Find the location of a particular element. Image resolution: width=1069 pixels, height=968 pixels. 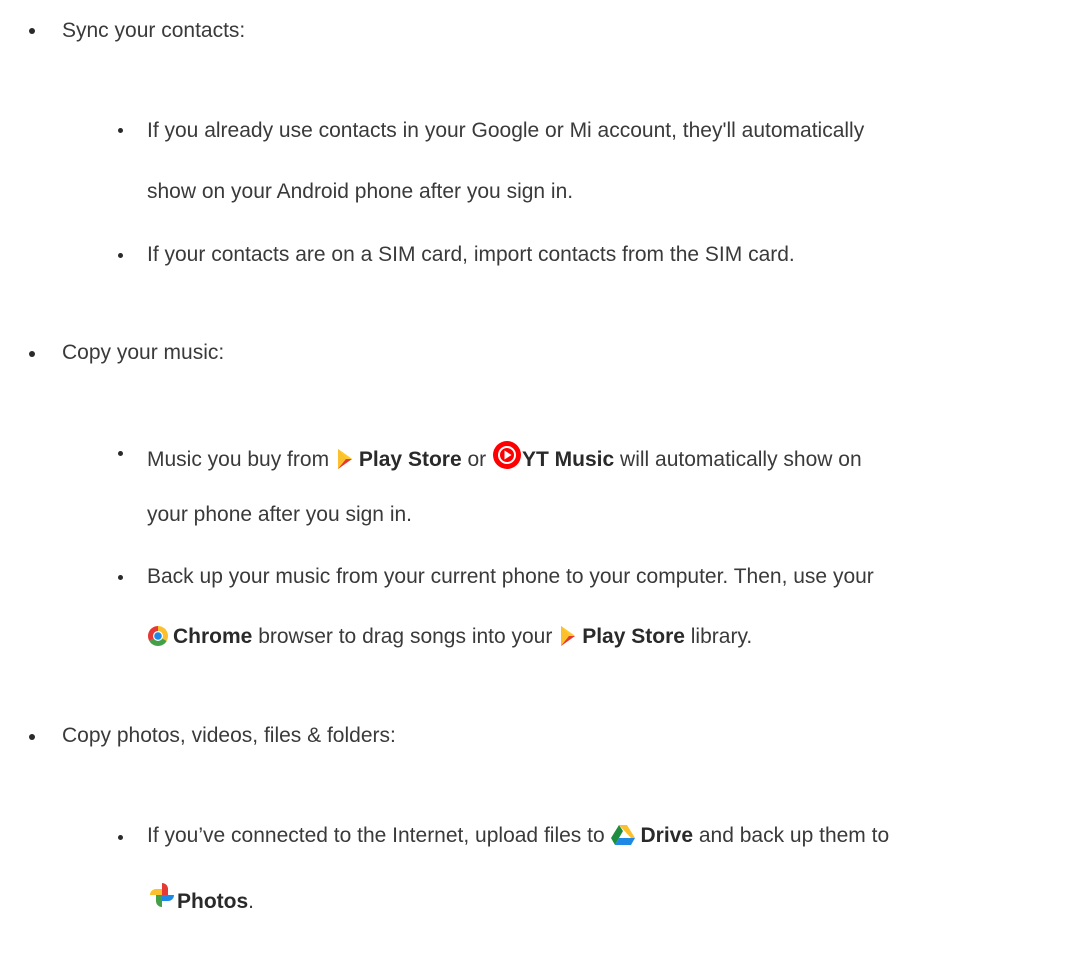

music-item-1-text-post: will automatically show on is located at coordinates (741, 459).